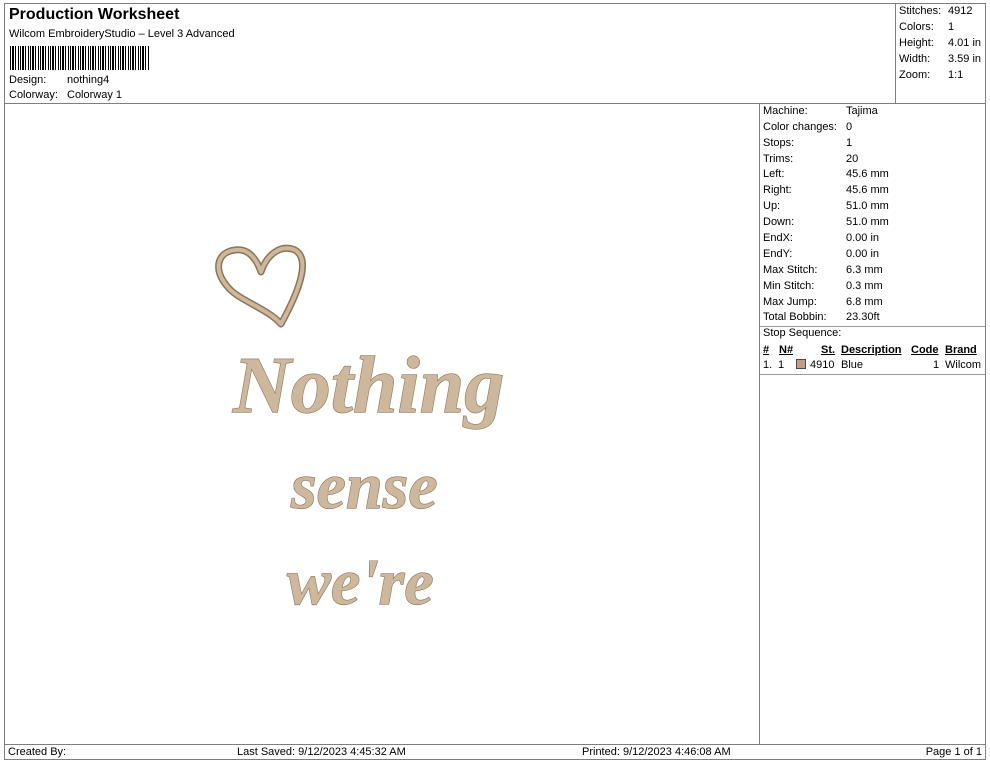 The height and width of the screenshot is (762, 990). Describe the element at coordinates (960, 11) in the screenshot. I see `summary-value: 4912` at that location.